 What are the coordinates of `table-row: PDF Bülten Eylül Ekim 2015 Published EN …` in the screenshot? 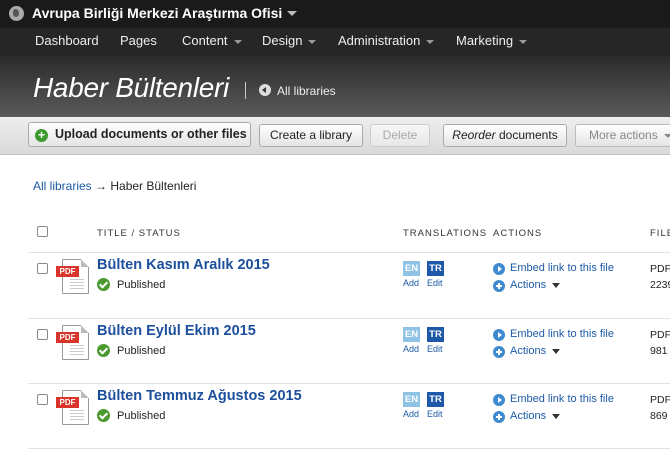 It's located at (335, 351).